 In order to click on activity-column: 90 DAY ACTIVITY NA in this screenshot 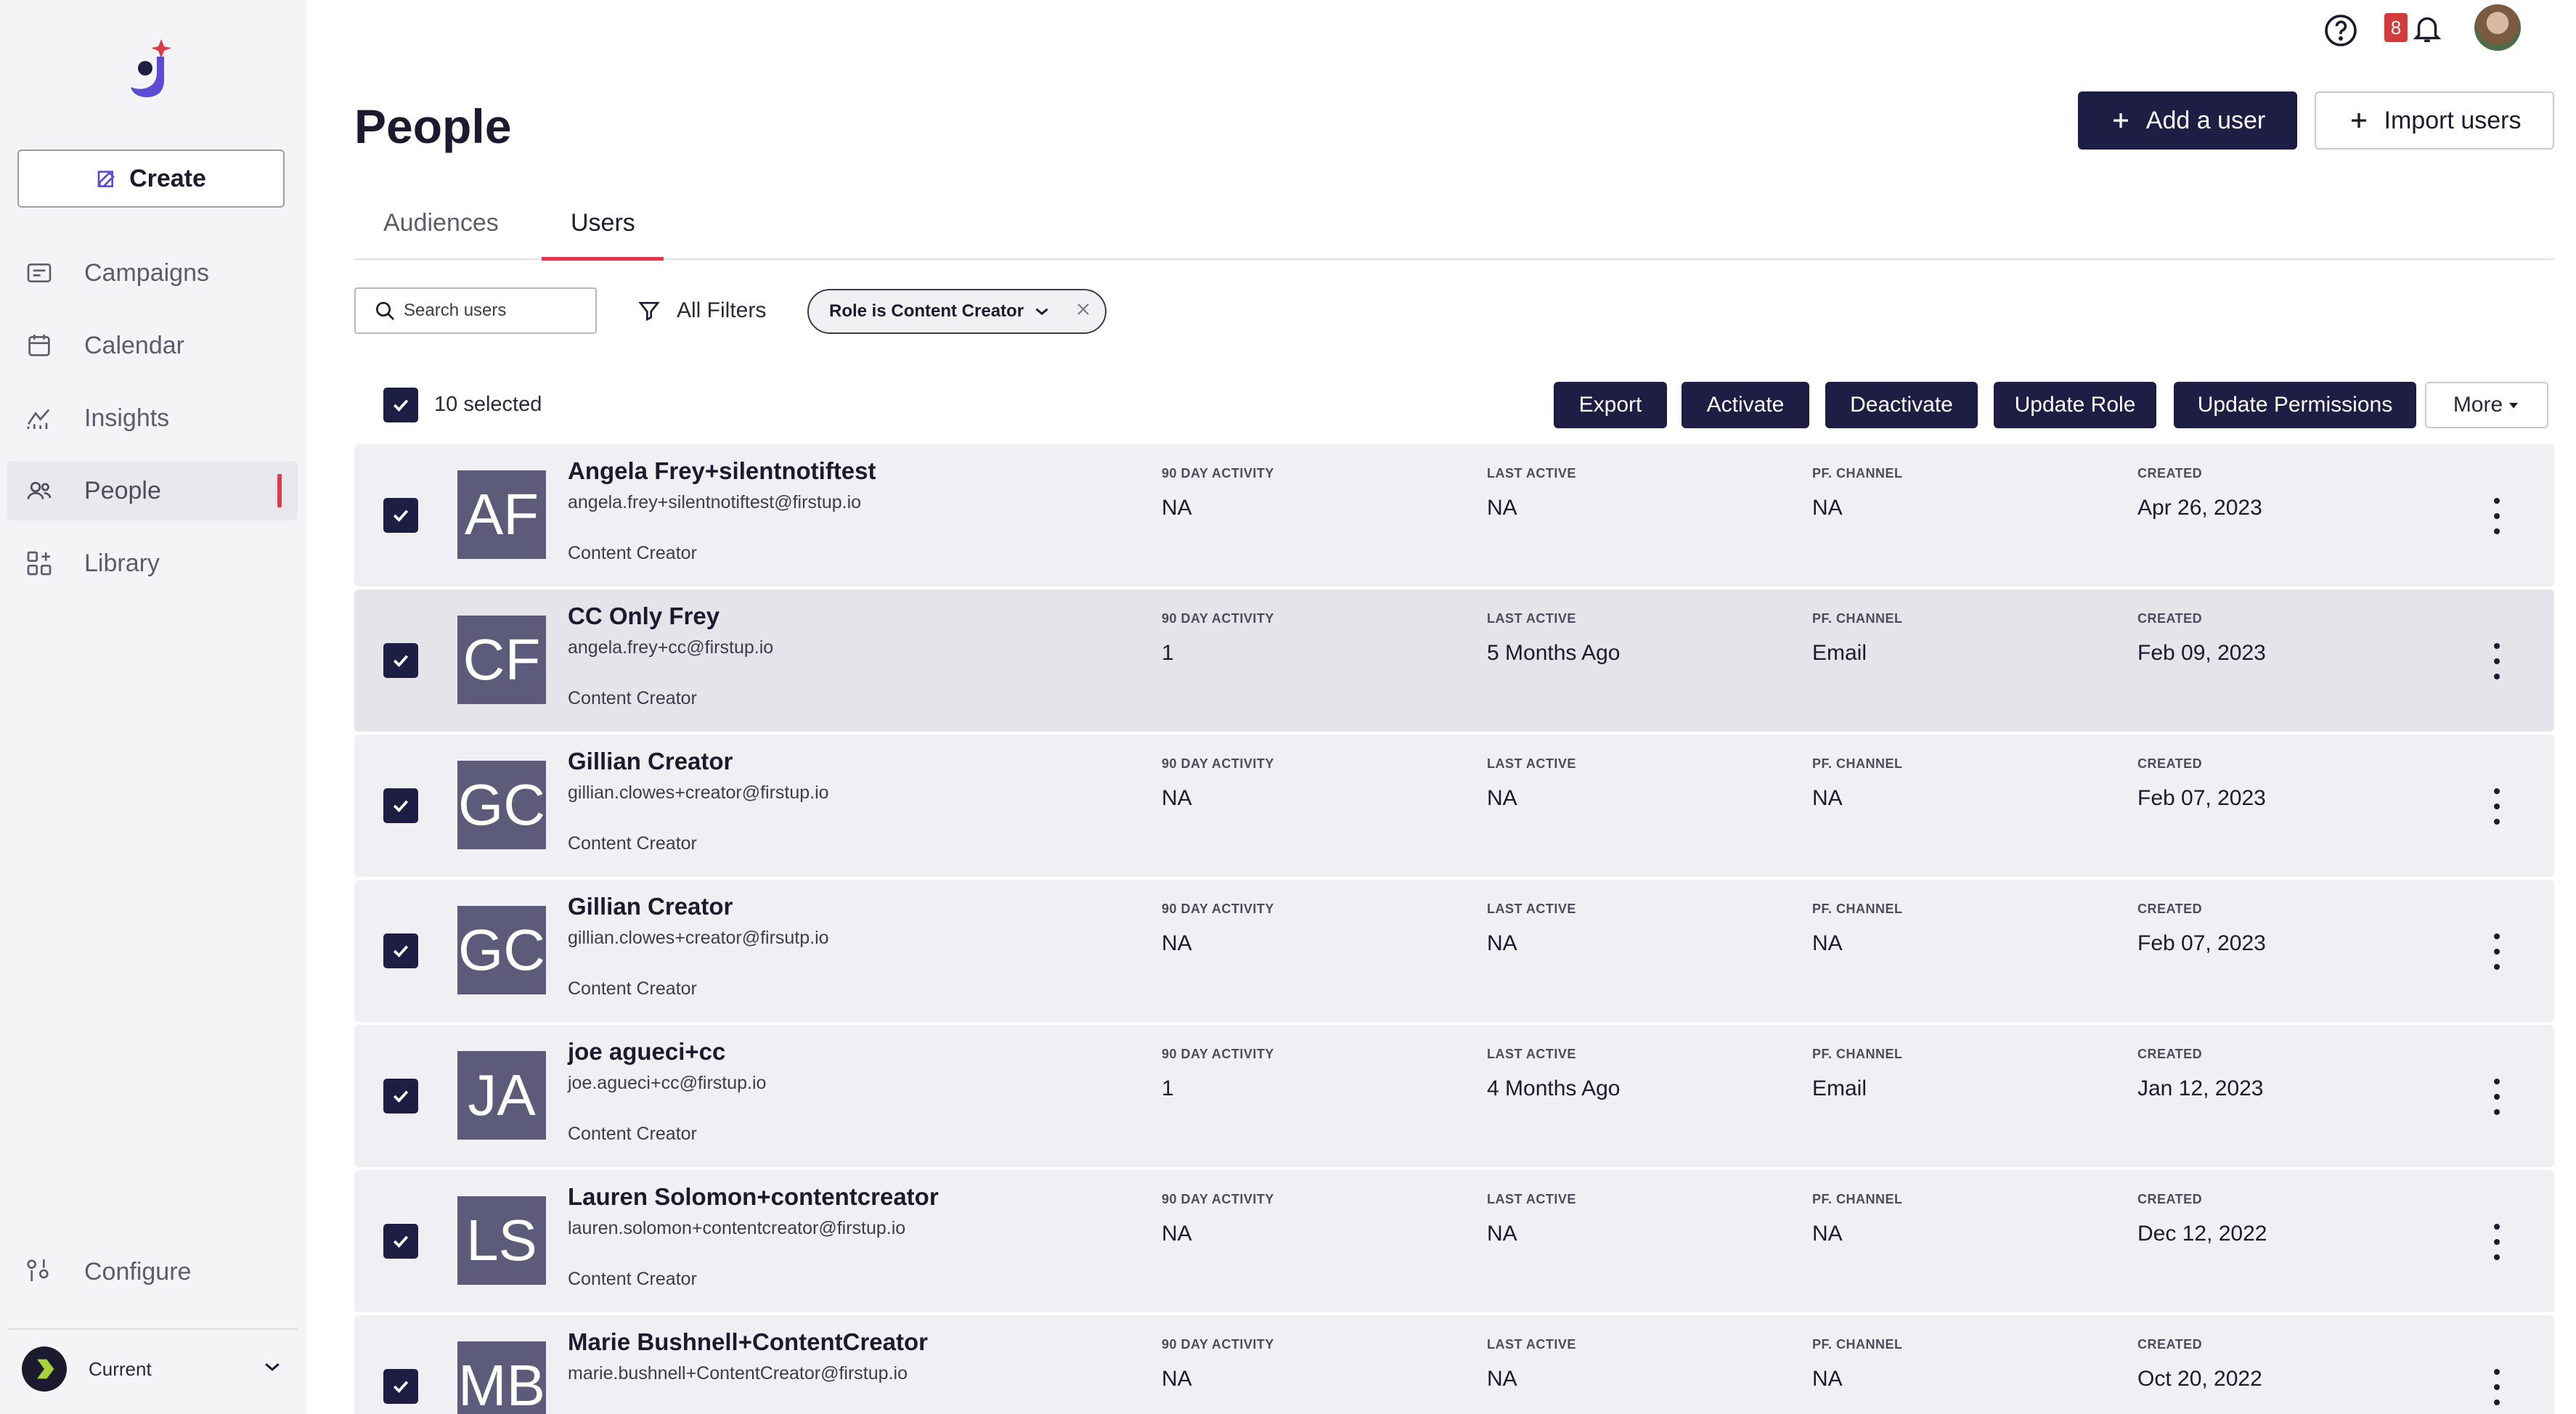, I will do `click(1218, 493)`.